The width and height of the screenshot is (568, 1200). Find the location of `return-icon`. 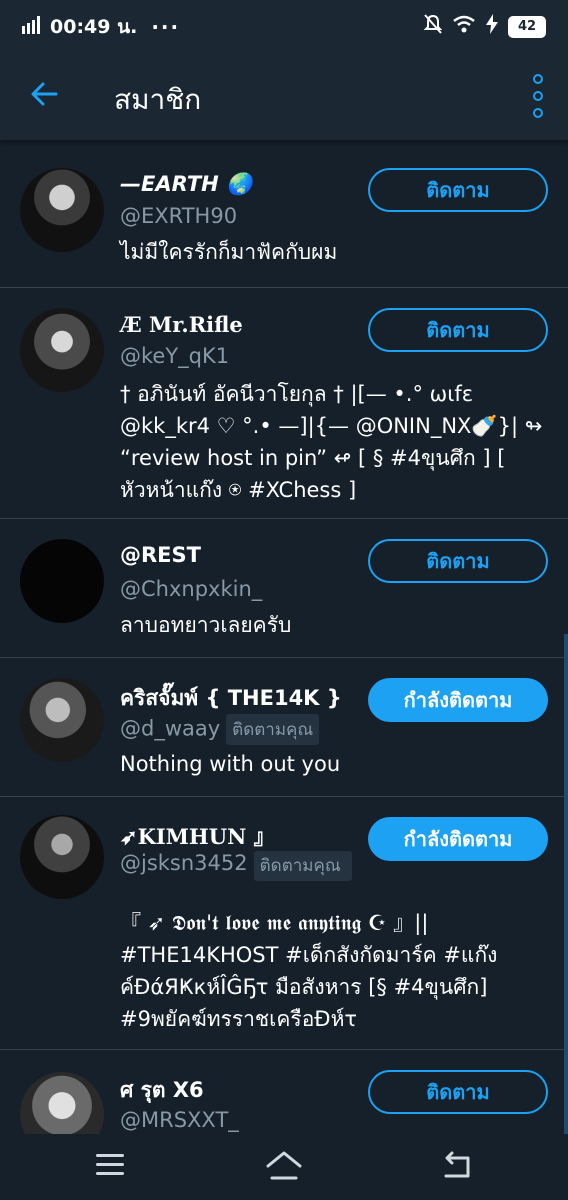

return-icon is located at coordinates (458, 1168).